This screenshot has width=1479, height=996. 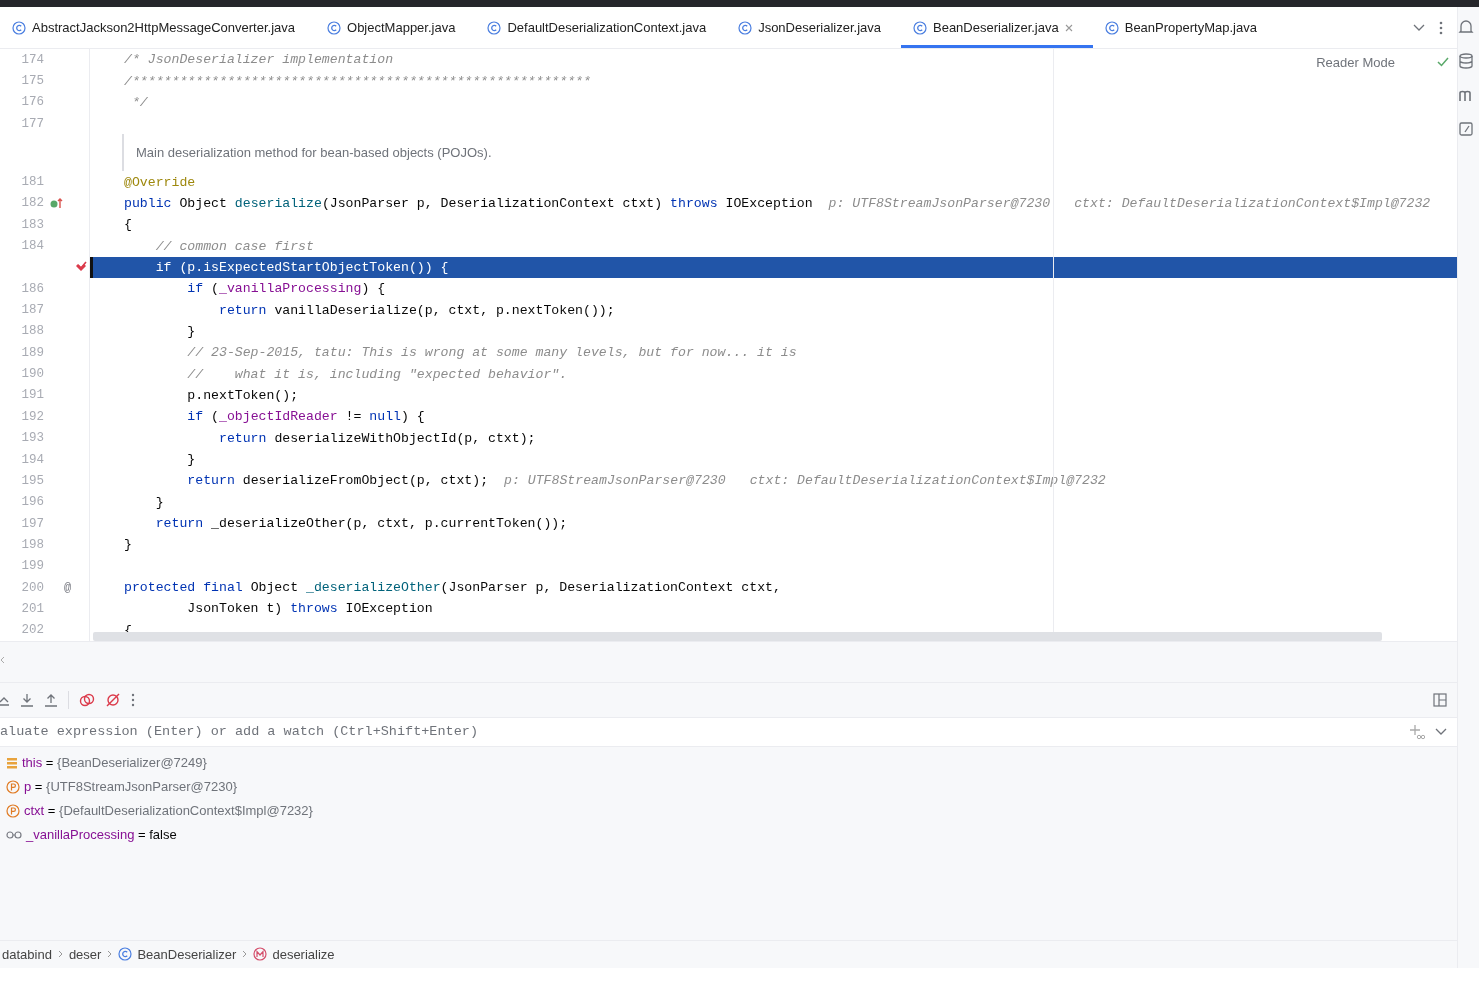 I want to click on line-number: 181, so click(x=32, y=182).